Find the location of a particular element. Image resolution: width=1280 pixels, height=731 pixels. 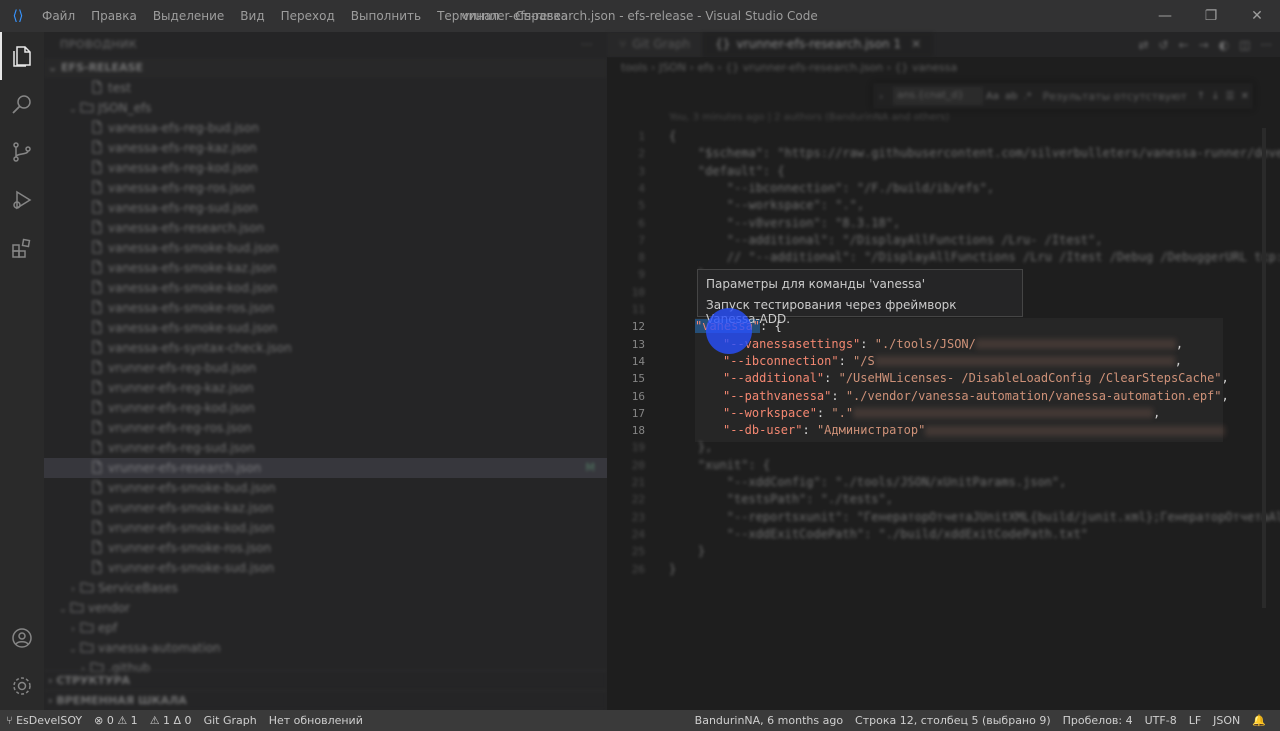

source-control-icon is located at coordinates (22, 152).